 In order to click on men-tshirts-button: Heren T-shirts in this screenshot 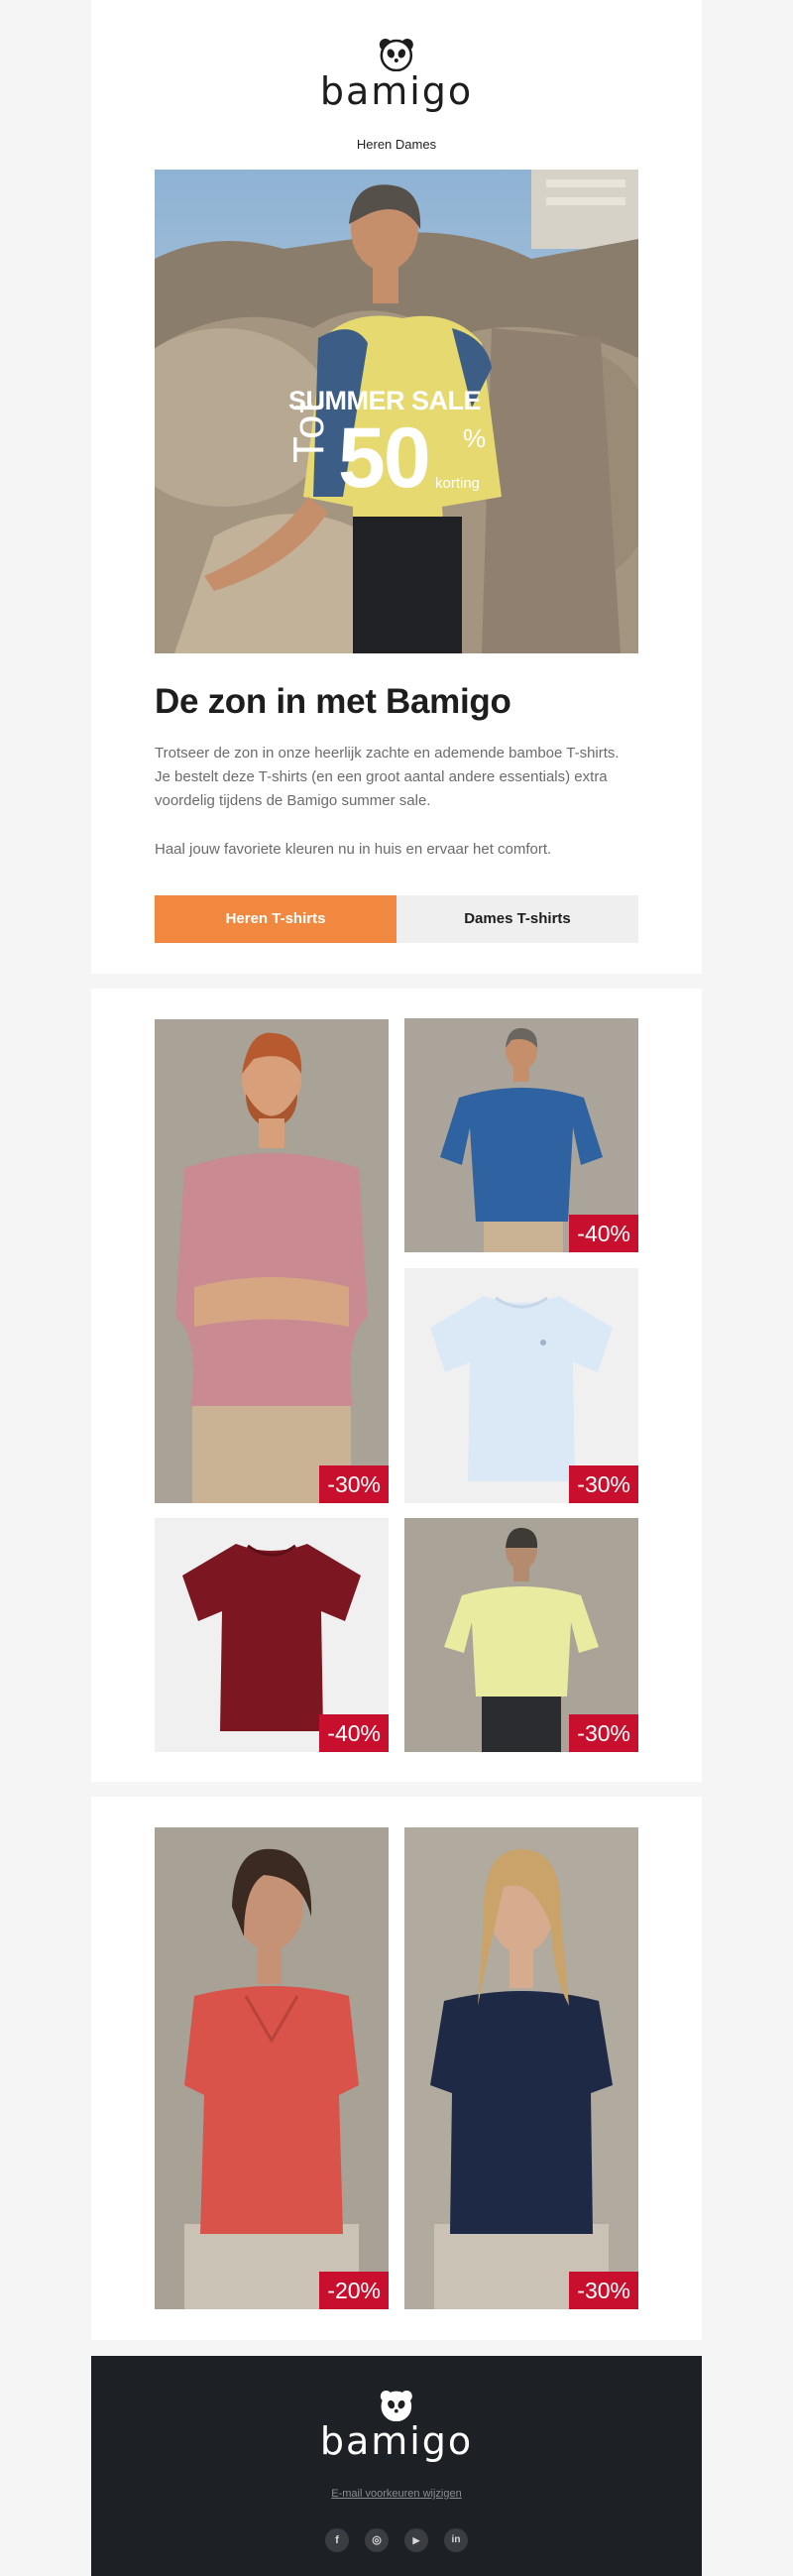, I will do `click(275, 919)`.